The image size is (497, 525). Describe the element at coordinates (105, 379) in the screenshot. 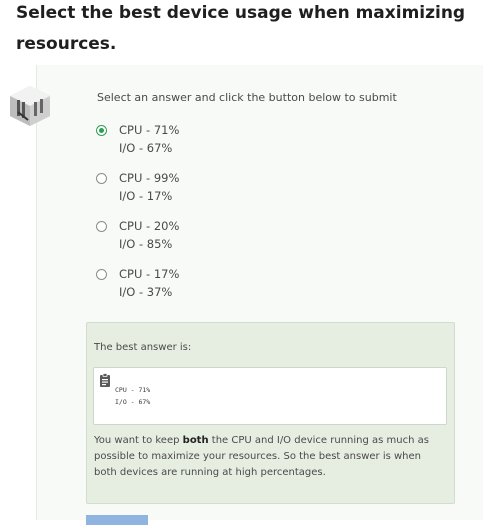

I see `clipboard-icon` at that location.